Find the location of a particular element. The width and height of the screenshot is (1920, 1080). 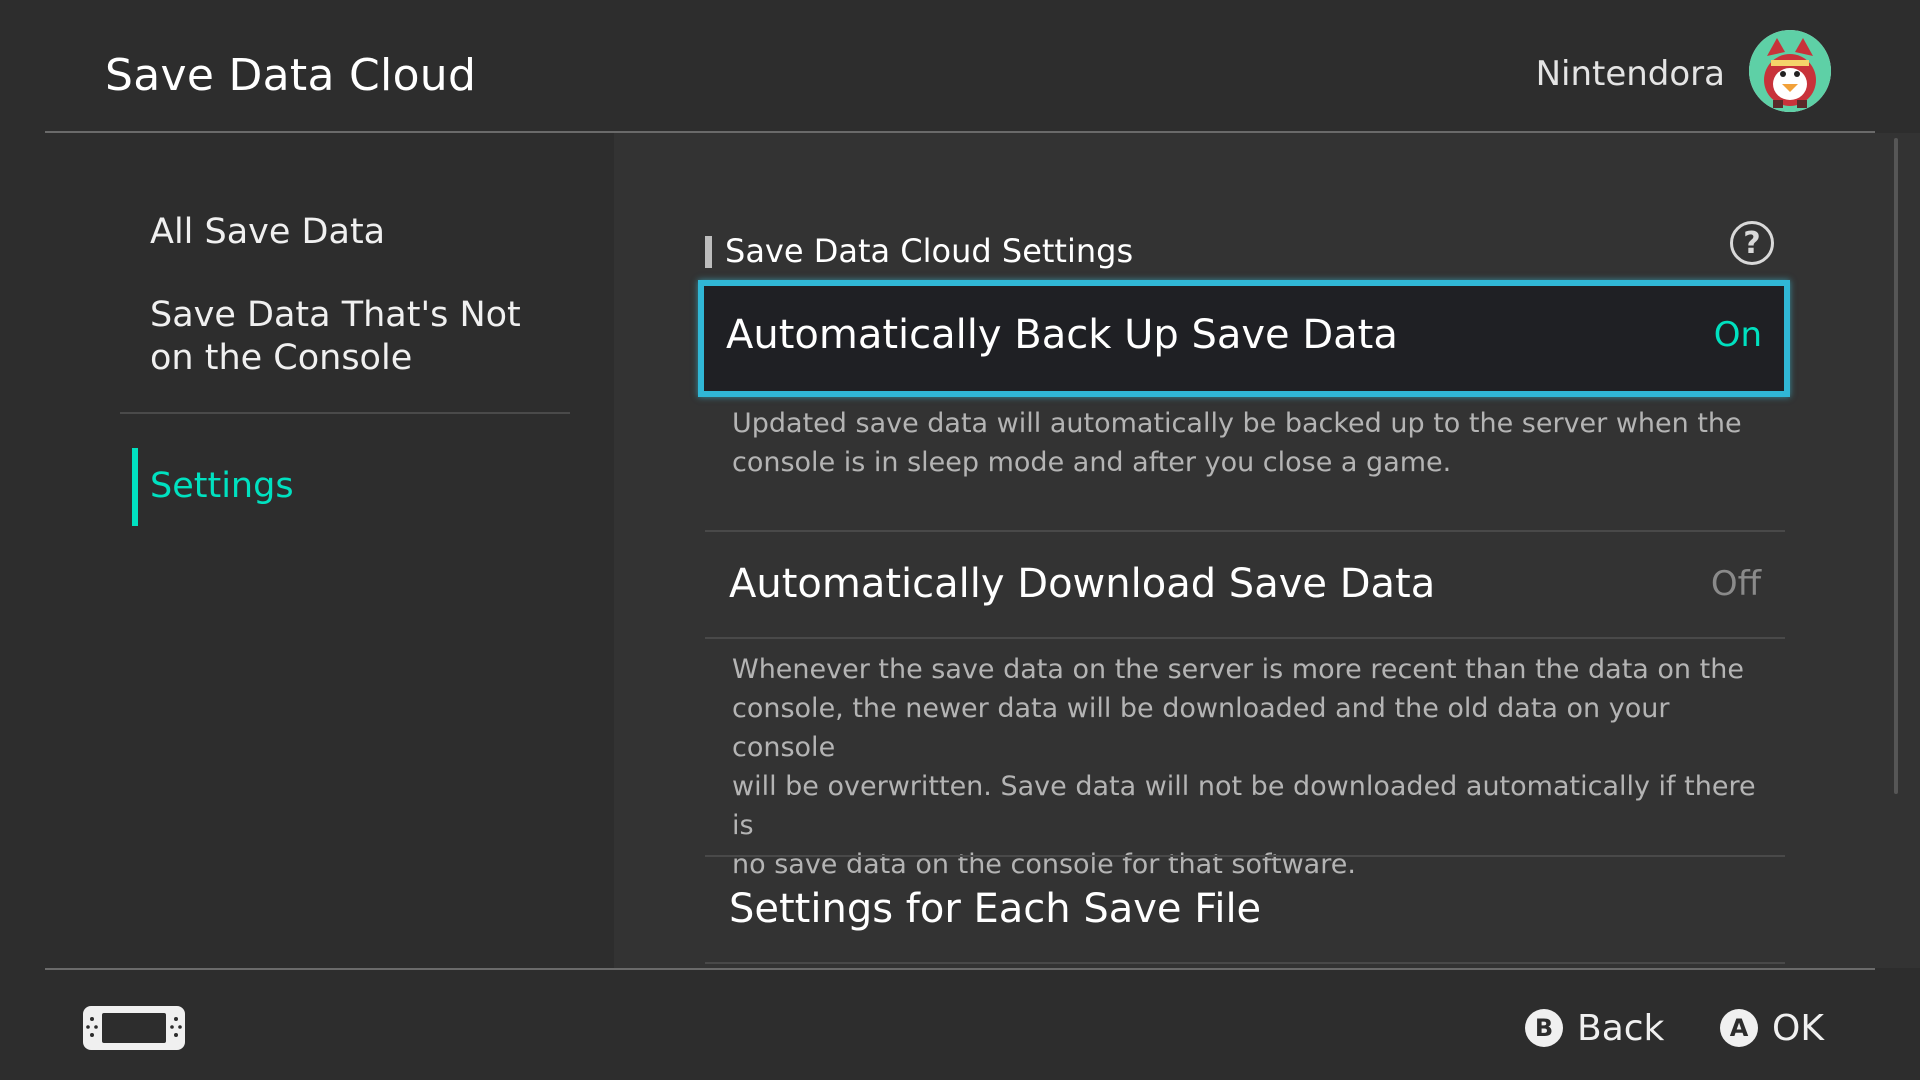

sidebar-item-label: Settings is located at coordinates (222, 486).